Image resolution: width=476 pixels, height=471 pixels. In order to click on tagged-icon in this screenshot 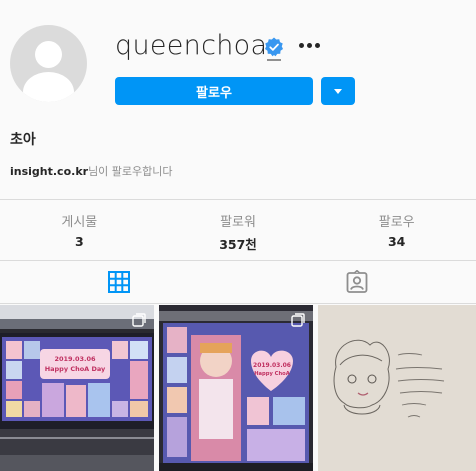, I will do `click(357, 281)`.